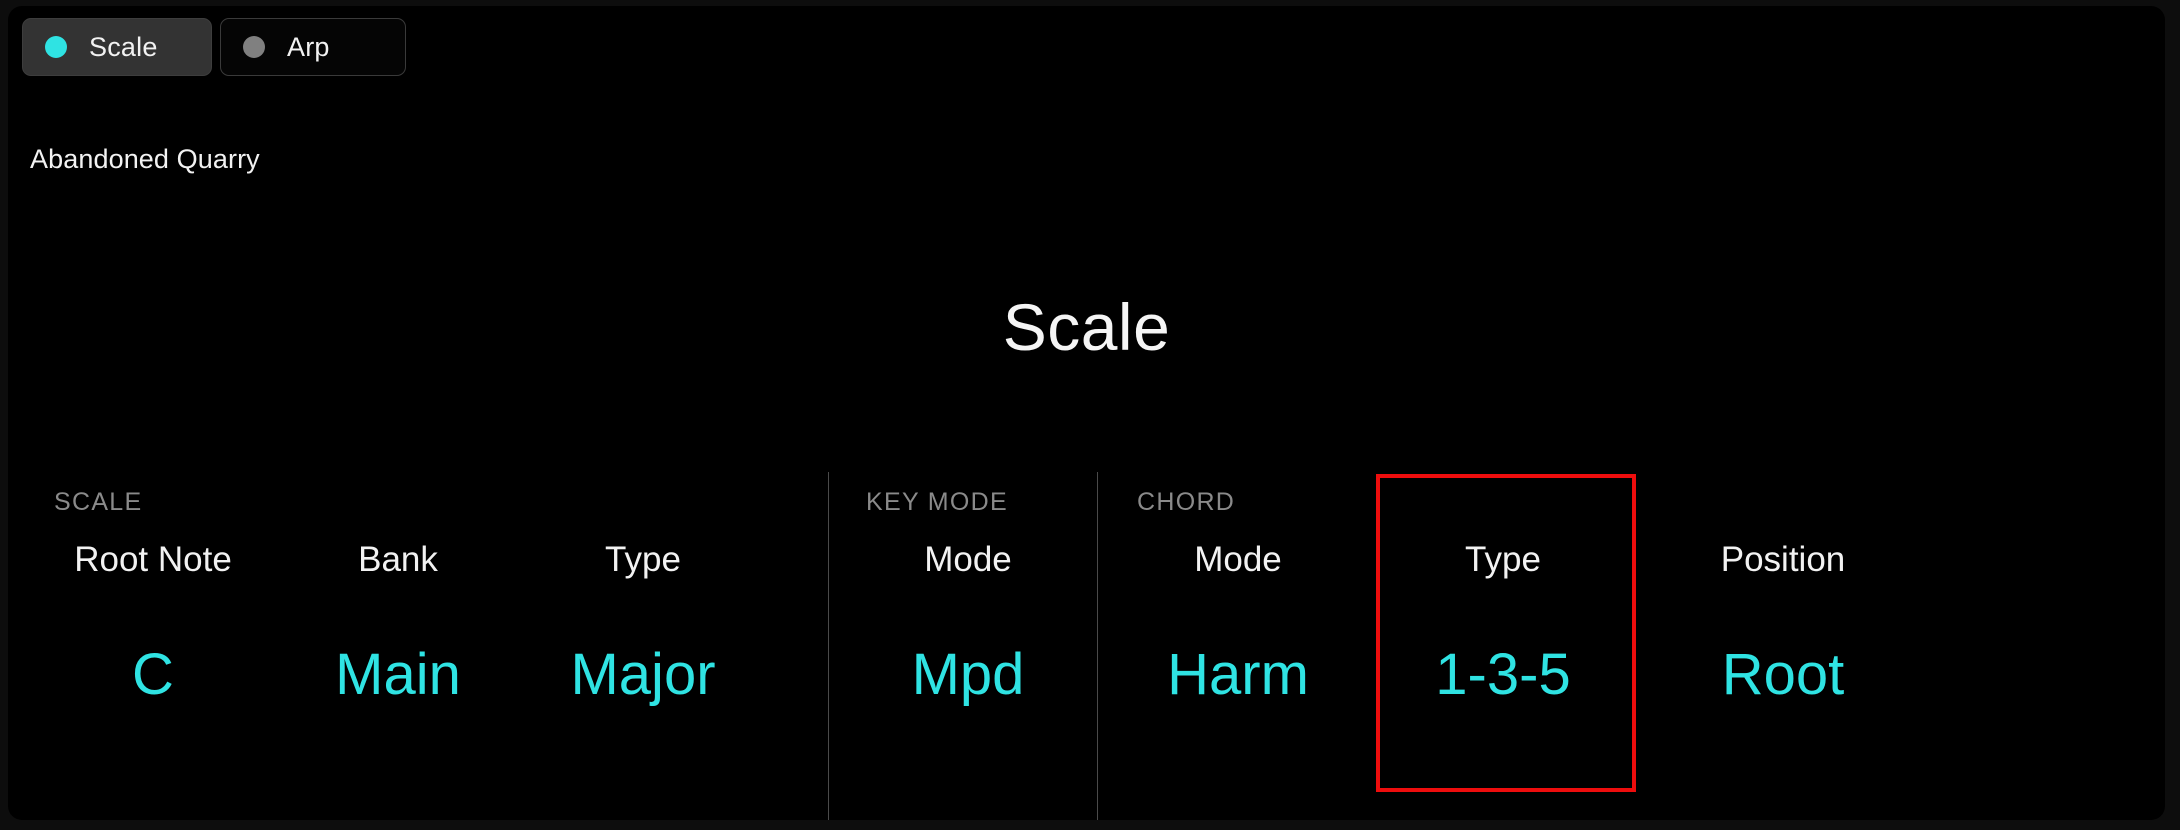 The width and height of the screenshot is (2180, 830). I want to click on tab-scale: Scale, so click(117, 47).